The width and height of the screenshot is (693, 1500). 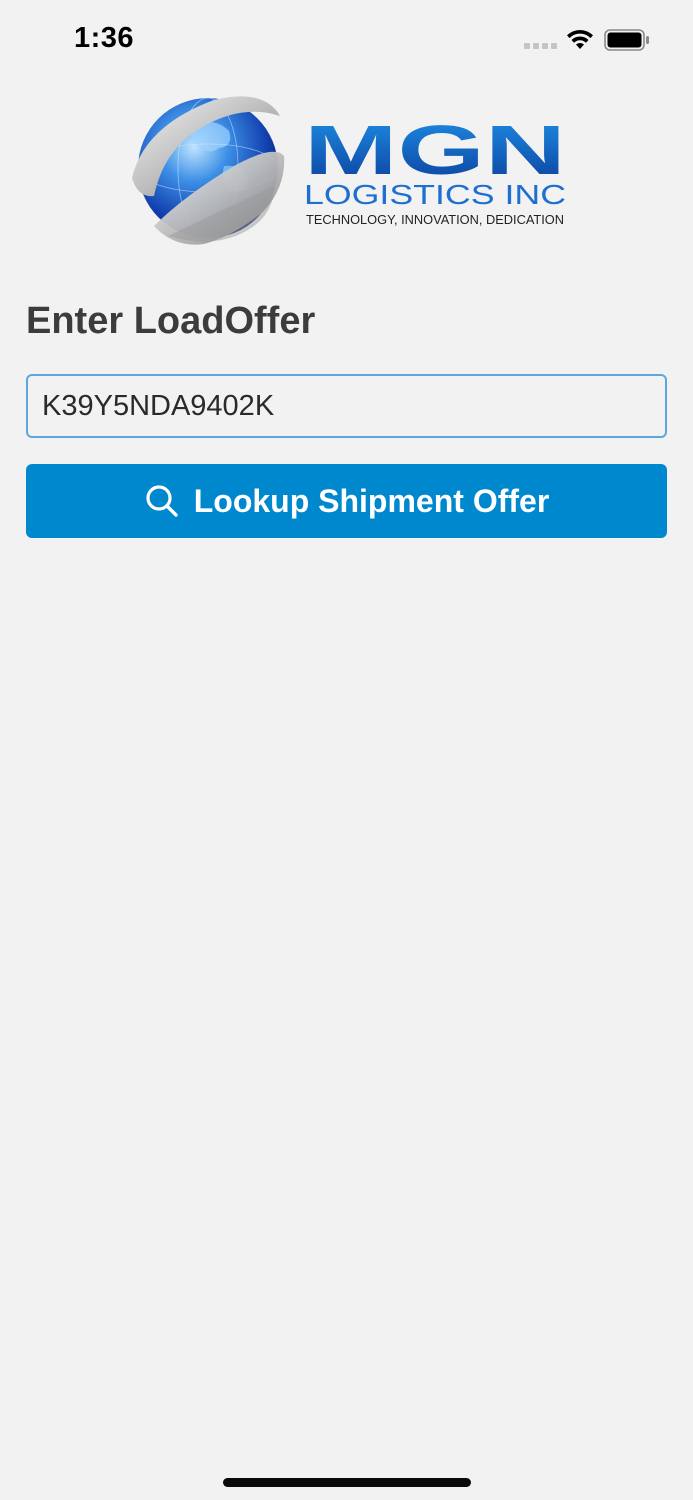 I want to click on loadoffer-input, so click(x=346, y=406).